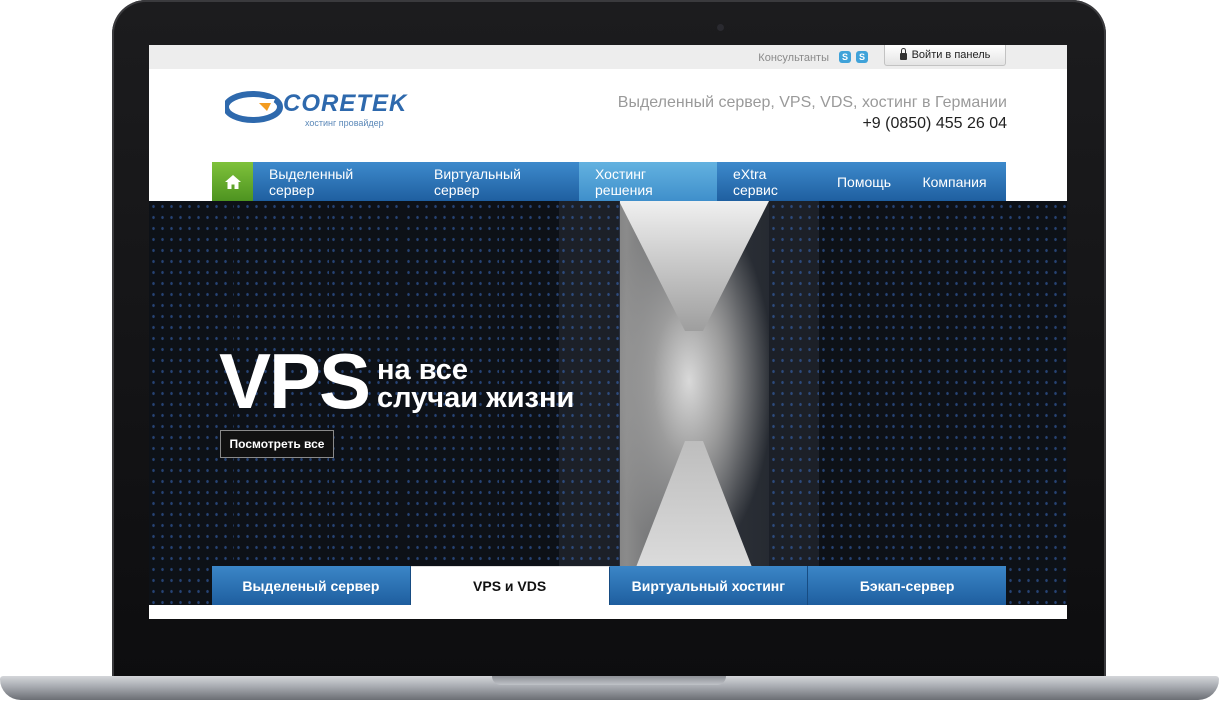 The width and height of the screenshot is (1219, 703). I want to click on nav-item-dedicated-server: Выделенный сервер, so click(335, 181).